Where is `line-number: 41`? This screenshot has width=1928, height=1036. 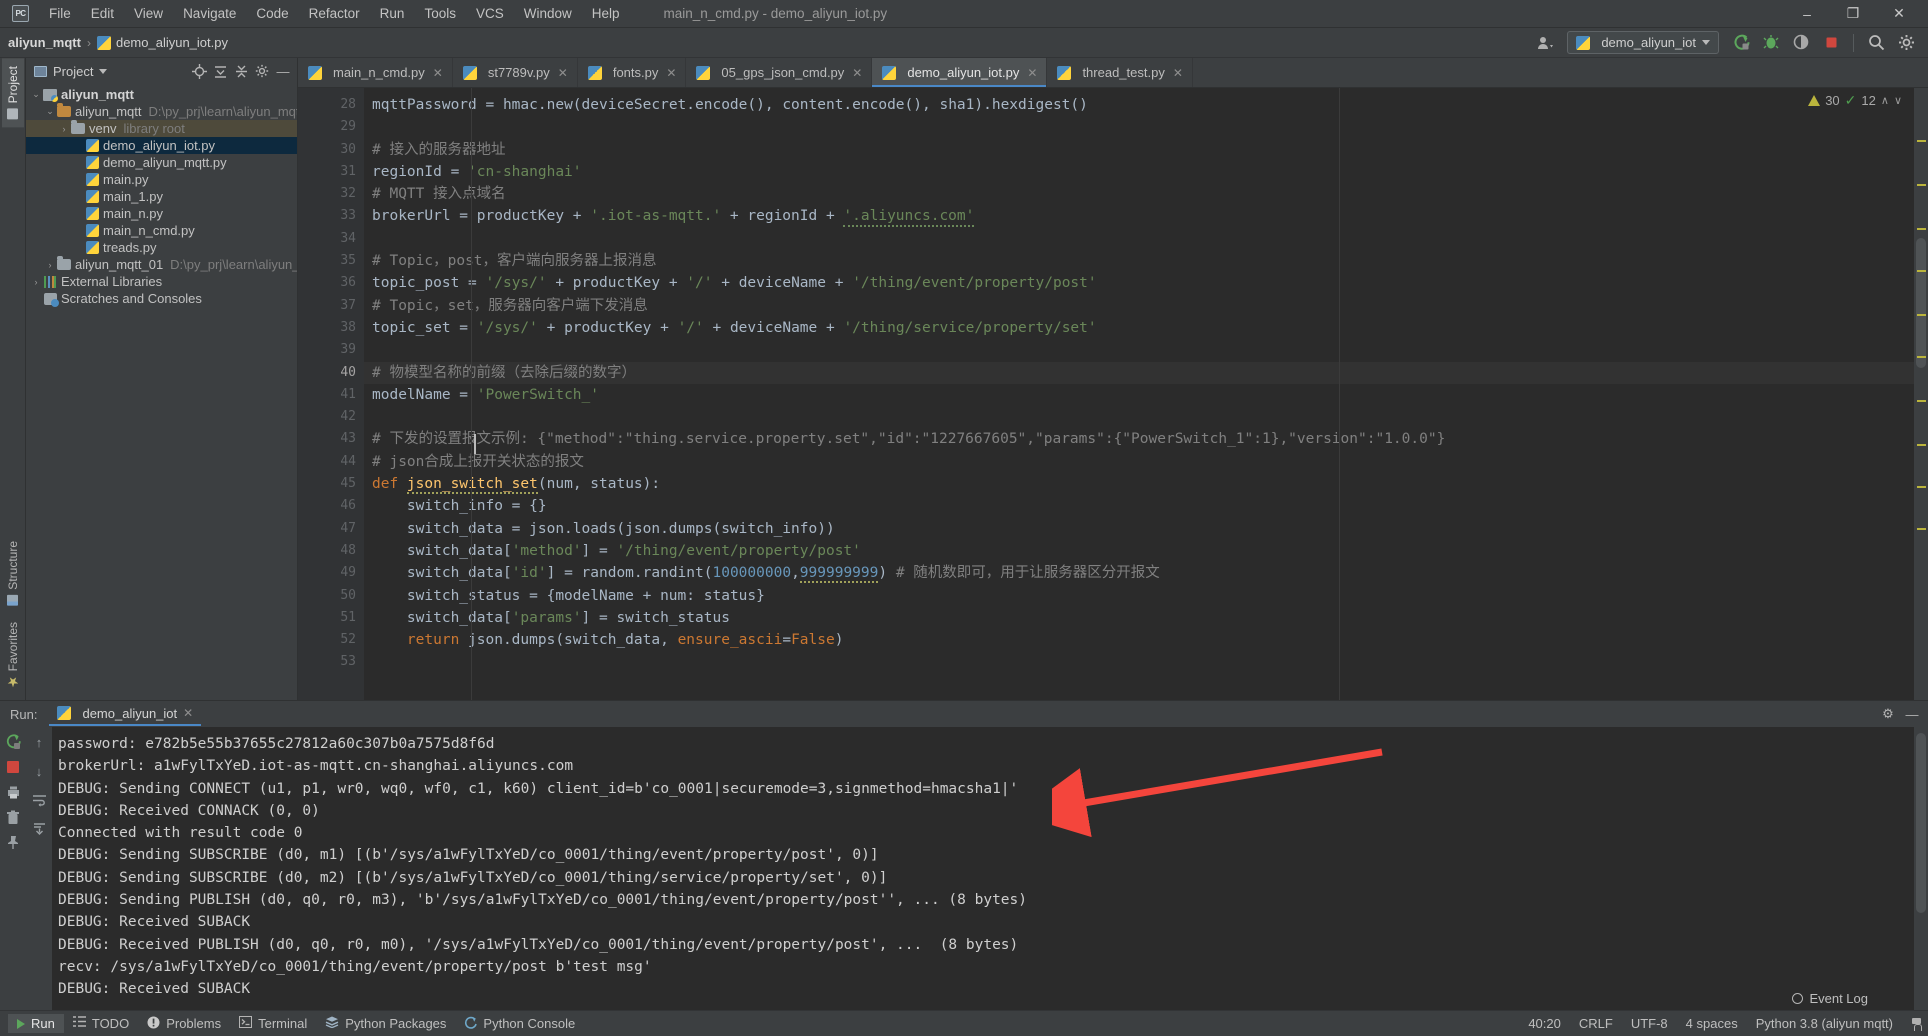
line-number: 41 is located at coordinates (331, 395).